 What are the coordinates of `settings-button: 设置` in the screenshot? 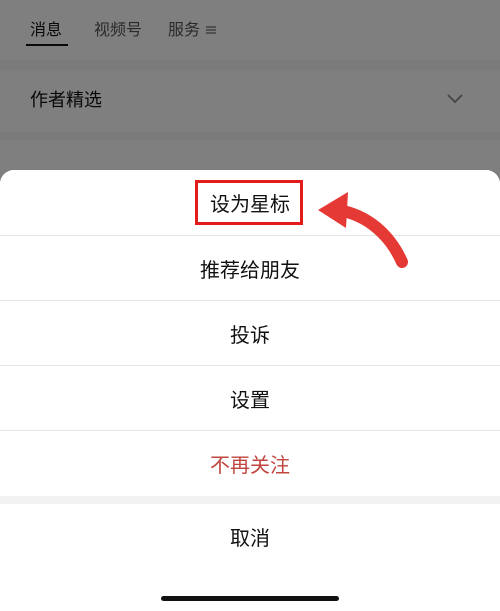 It's located at (250, 398).